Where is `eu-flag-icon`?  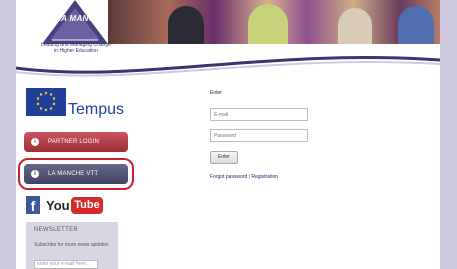
eu-flag-icon is located at coordinates (46, 102).